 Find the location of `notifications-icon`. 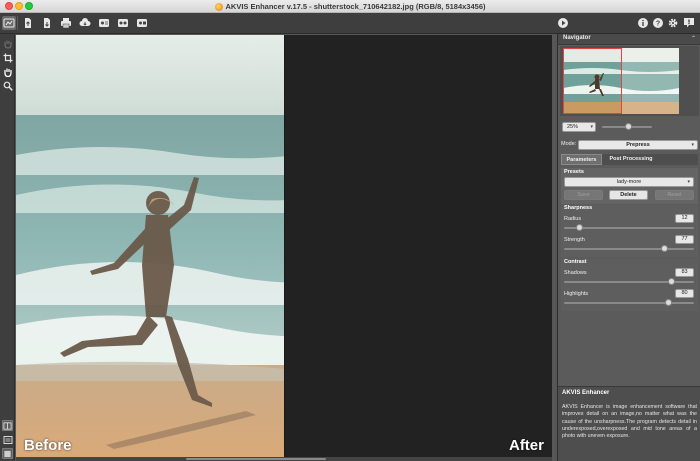

notifications-icon is located at coordinates (689, 23).